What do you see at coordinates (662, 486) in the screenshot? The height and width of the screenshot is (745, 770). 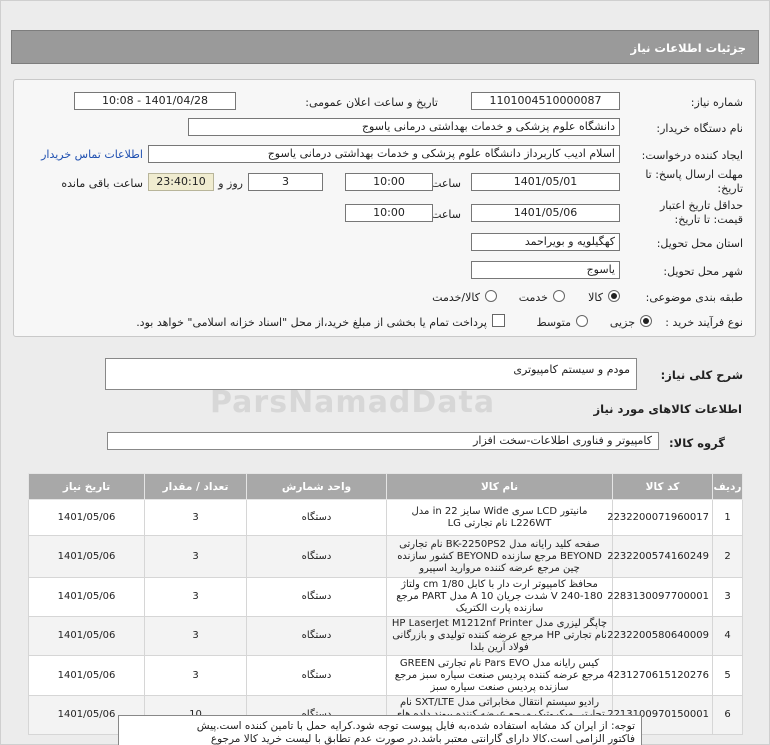 I see `header-item-code: کد کالا` at bounding box center [662, 486].